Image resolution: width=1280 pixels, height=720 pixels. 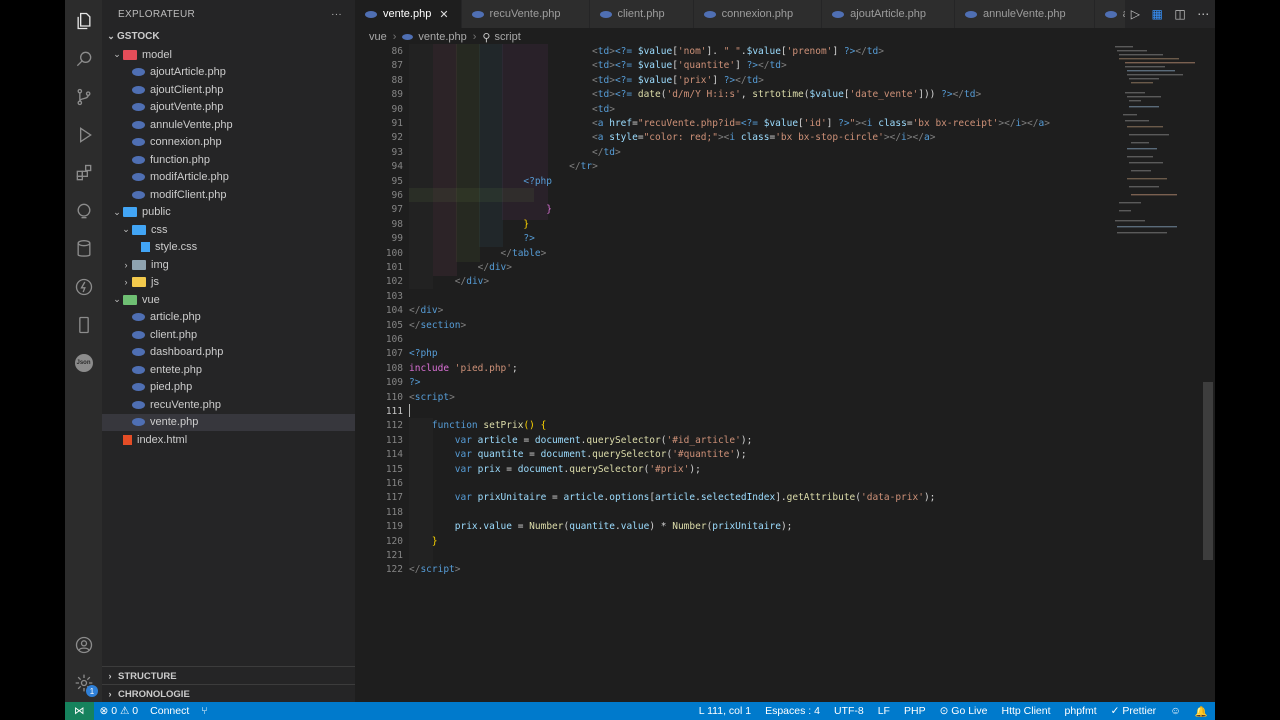 What do you see at coordinates (507, 37) in the screenshot?
I see `breadcrumb-symbol: script` at bounding box center [507, 37].